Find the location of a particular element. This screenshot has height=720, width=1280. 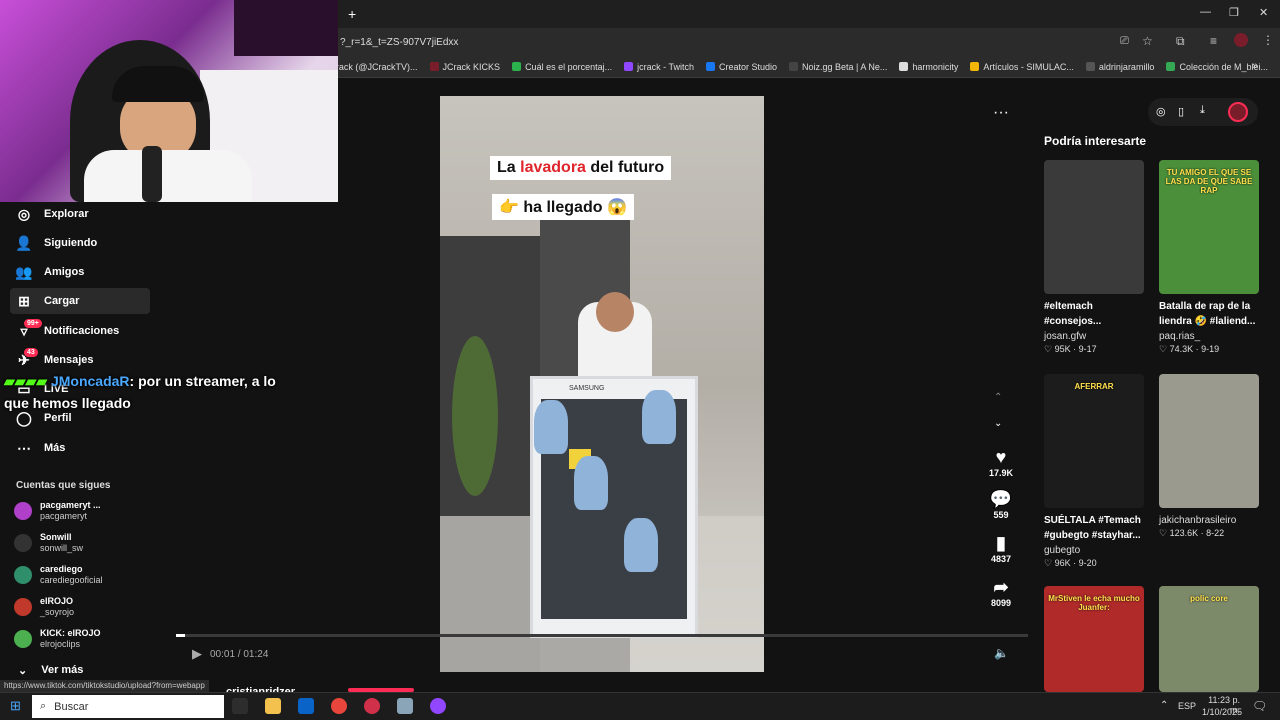

windows-start-icon: ⊞ is located at coordinates (15, 706).